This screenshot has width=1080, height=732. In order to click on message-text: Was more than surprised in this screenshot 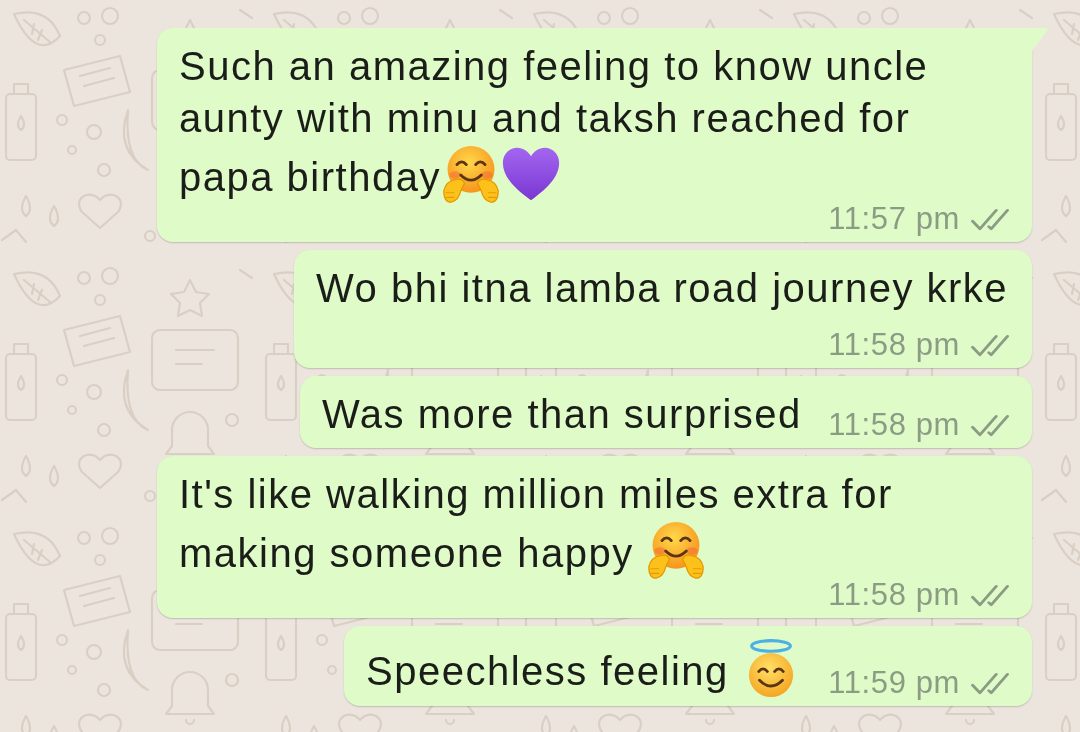, I will do `click(562, 414)`.